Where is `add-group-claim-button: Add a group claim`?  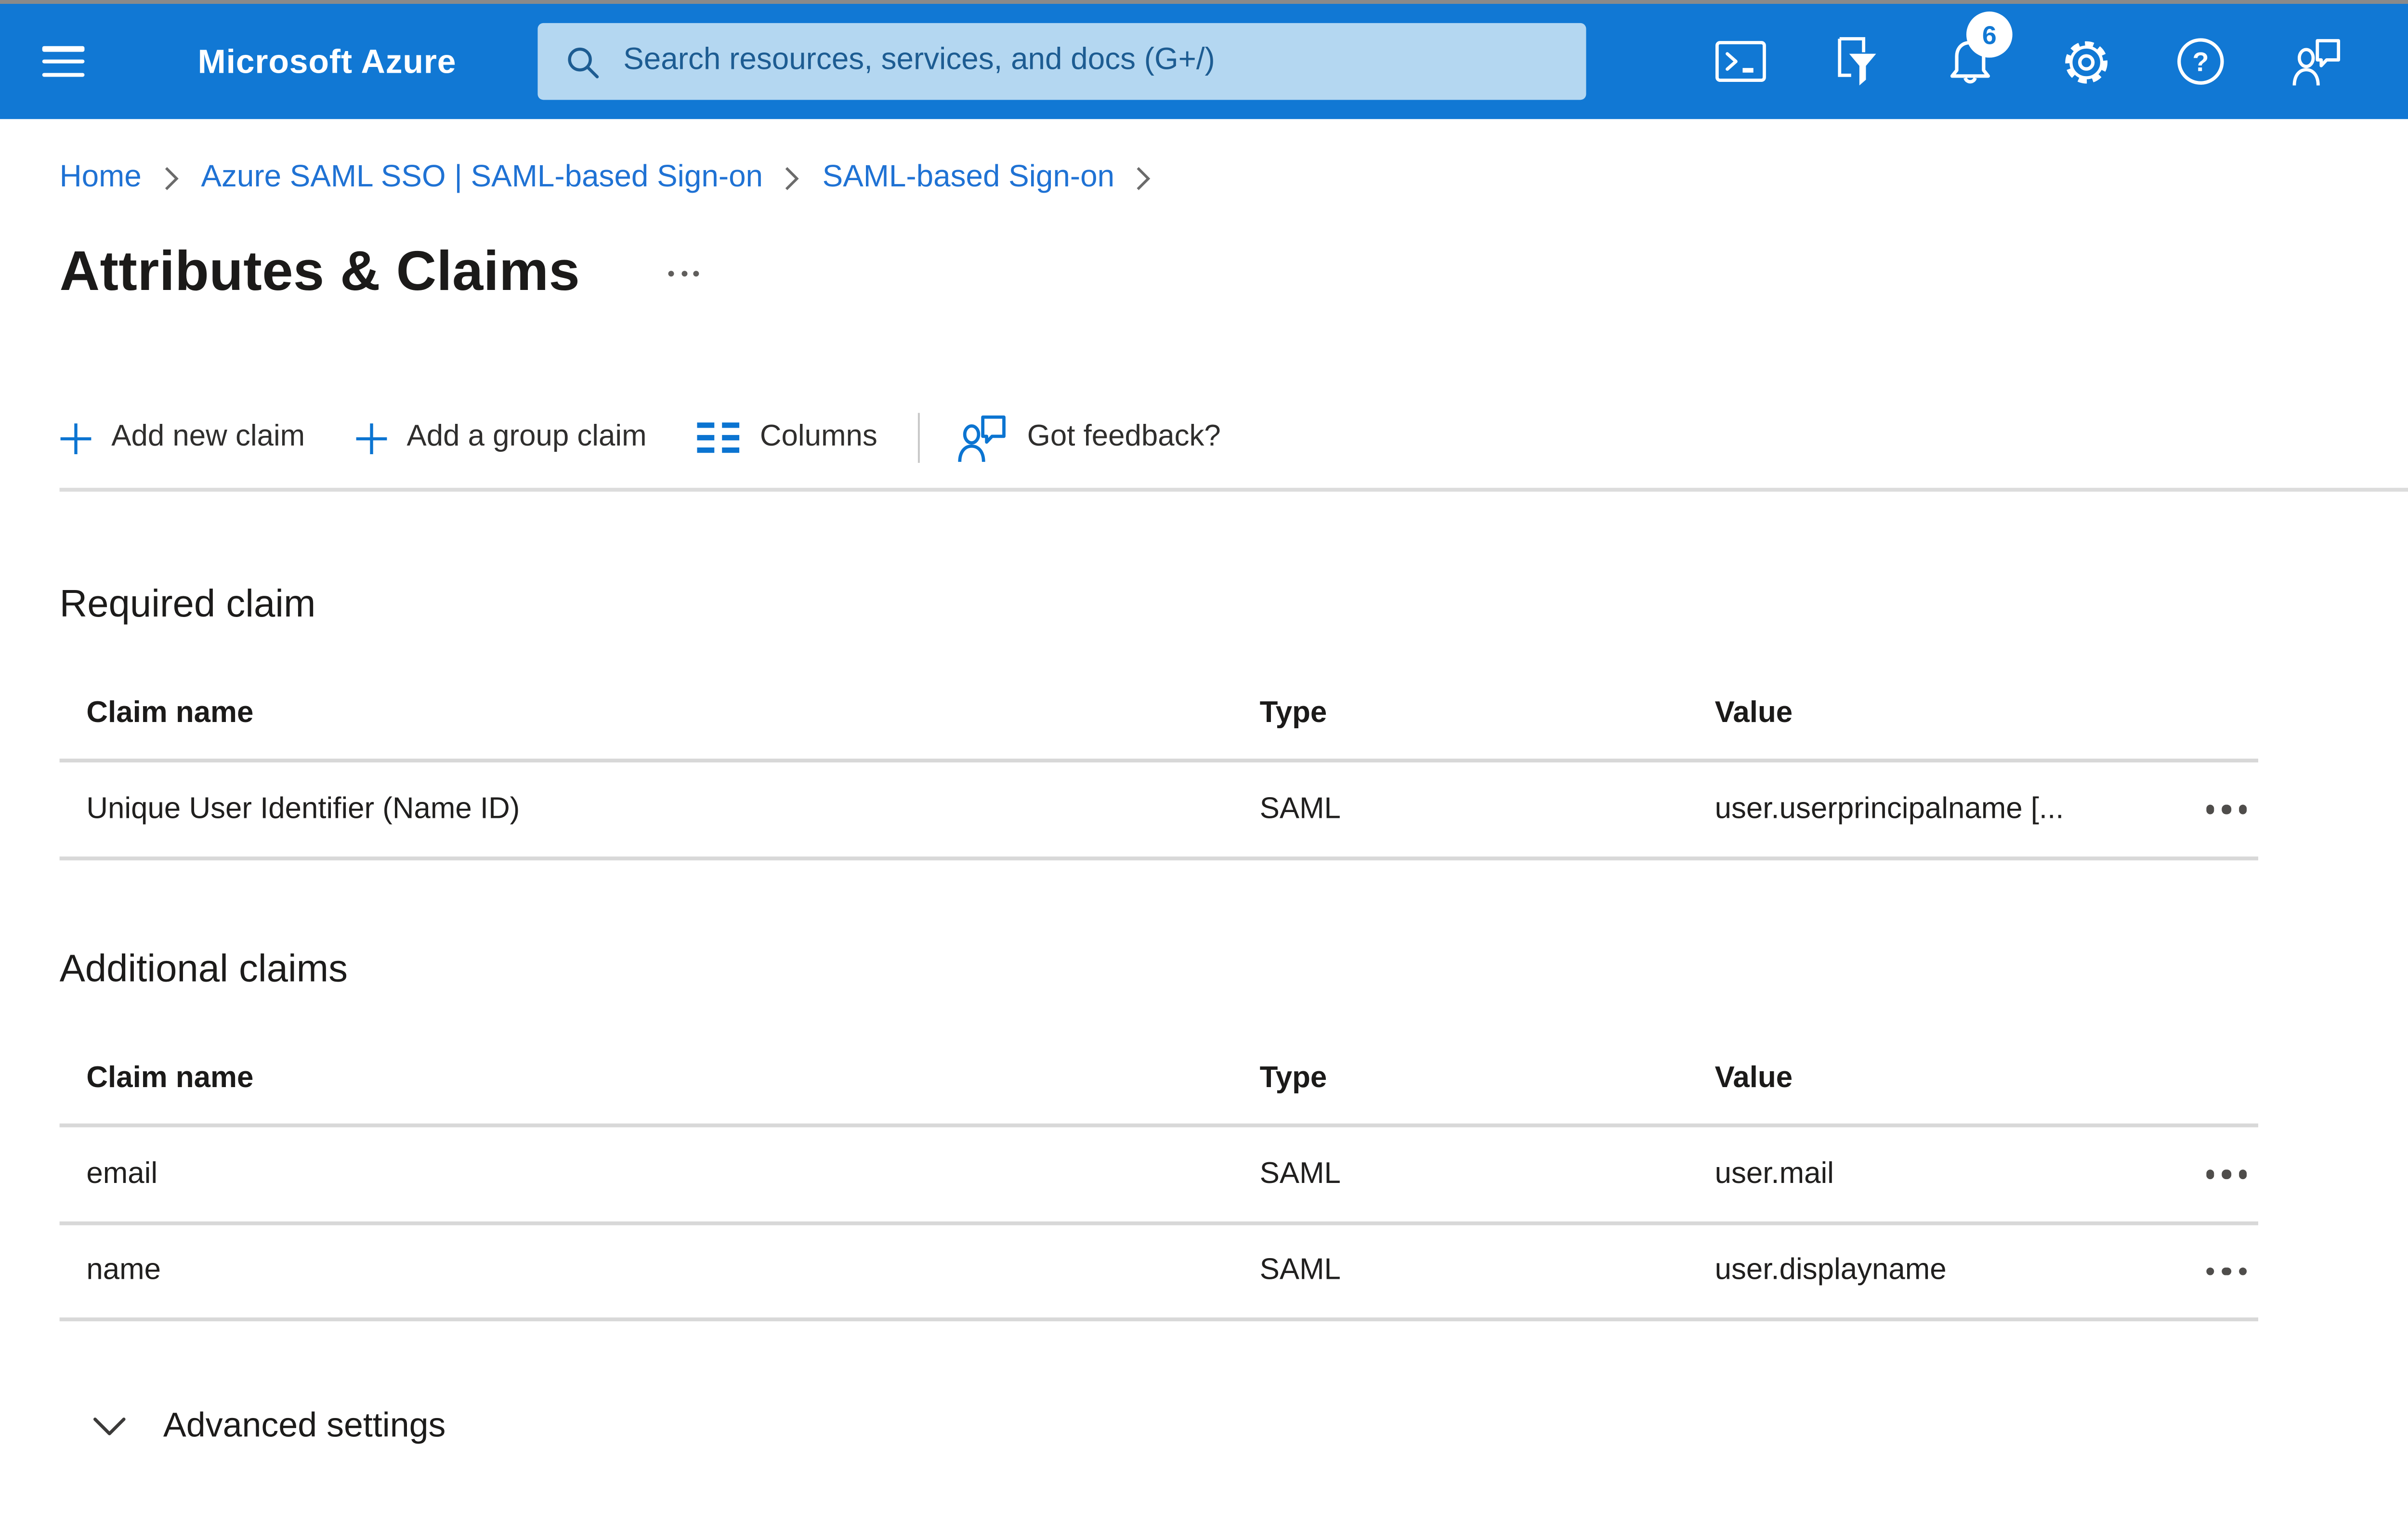
add-group-claim-button: Add a group claim is located at coordinates (501, 437).